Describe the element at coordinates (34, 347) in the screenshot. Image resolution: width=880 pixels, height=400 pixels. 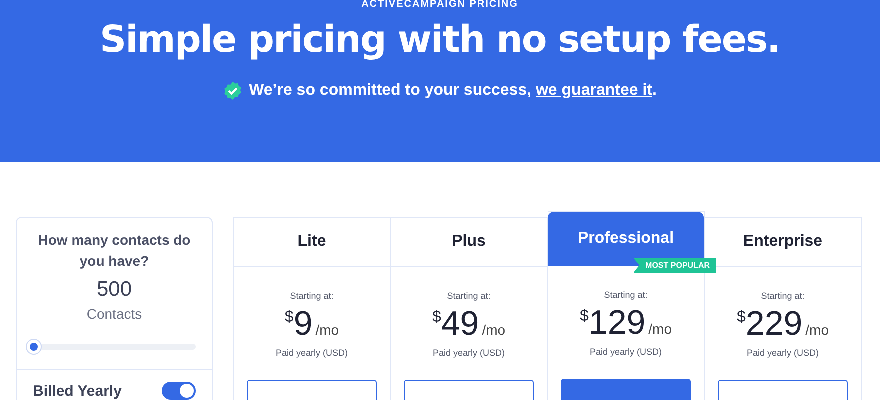
I see `slider-thumb` at that location.